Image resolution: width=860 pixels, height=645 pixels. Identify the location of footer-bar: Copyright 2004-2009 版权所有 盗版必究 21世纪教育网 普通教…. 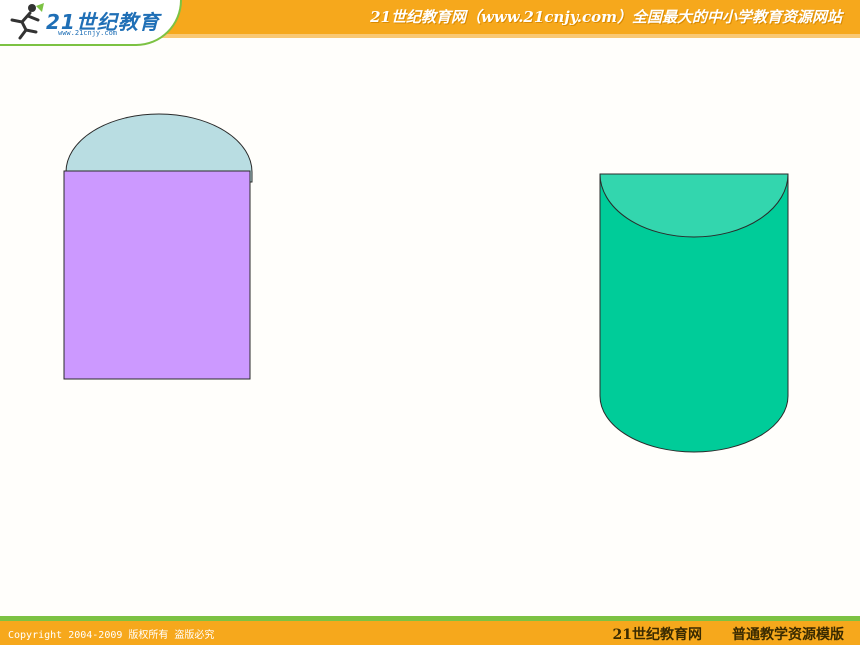
(430, 633).